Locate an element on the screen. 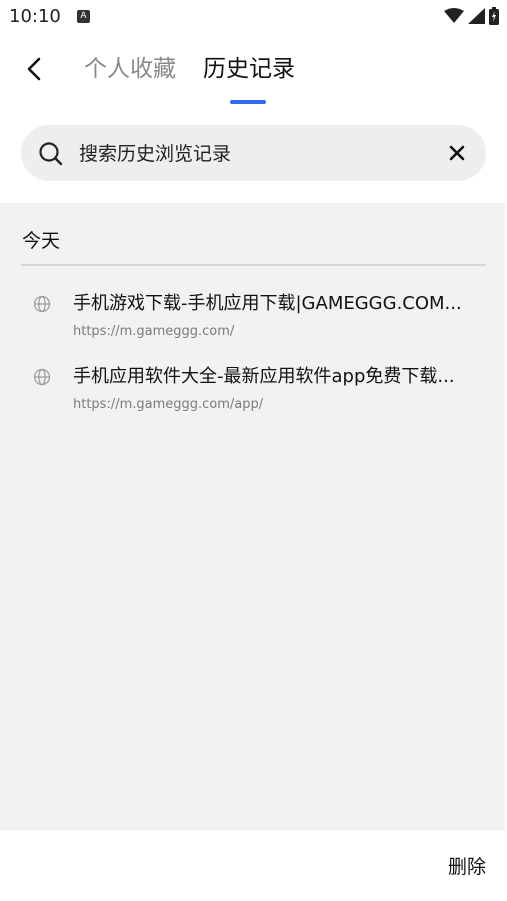 The width and height of the screenshot is (507, 901). bottom-bar: 删除 is located at coordinates (253, 865).